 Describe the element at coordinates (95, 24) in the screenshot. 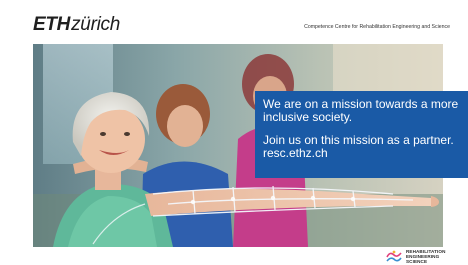

I see `logo-zurich: zürich` at that location.